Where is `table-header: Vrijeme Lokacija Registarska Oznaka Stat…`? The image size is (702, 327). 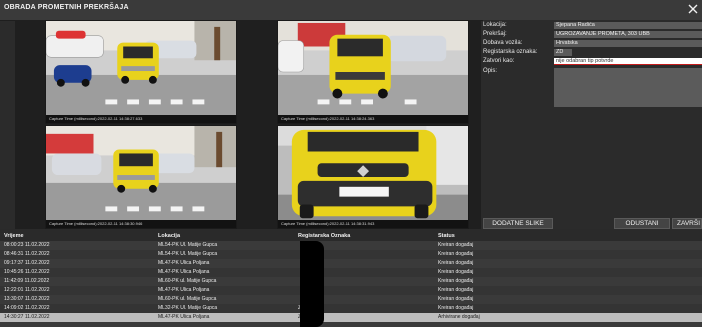
table-header: Vrijeme Lokacija Registarska Oznaka Stat… is located at coordinates (351, 235).